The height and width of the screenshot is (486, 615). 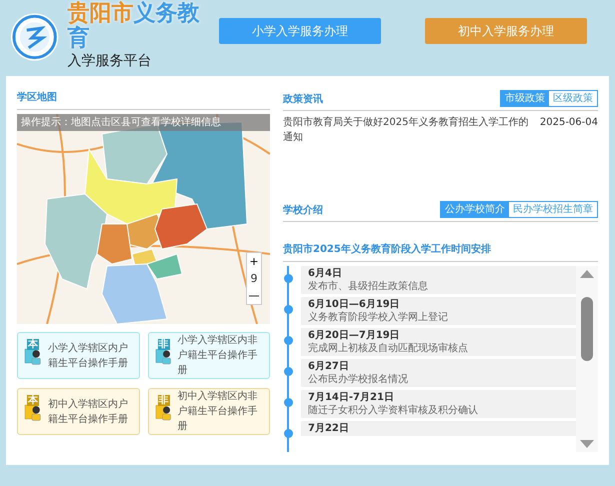 I want to click on logo-icon, so click(x=35, y=37).